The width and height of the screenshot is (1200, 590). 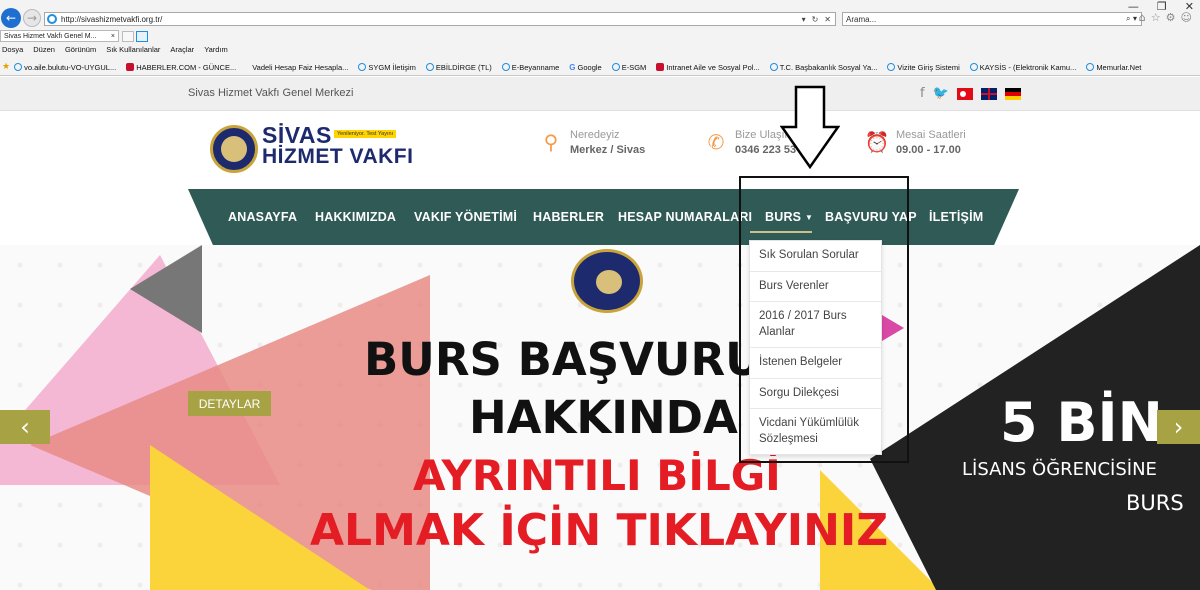 What do you see at coordinates (111, 19) in the screenshot?
I see `url-text: http://sivashizmetvakfi.org.tr/` at bounding box center [111, 19].